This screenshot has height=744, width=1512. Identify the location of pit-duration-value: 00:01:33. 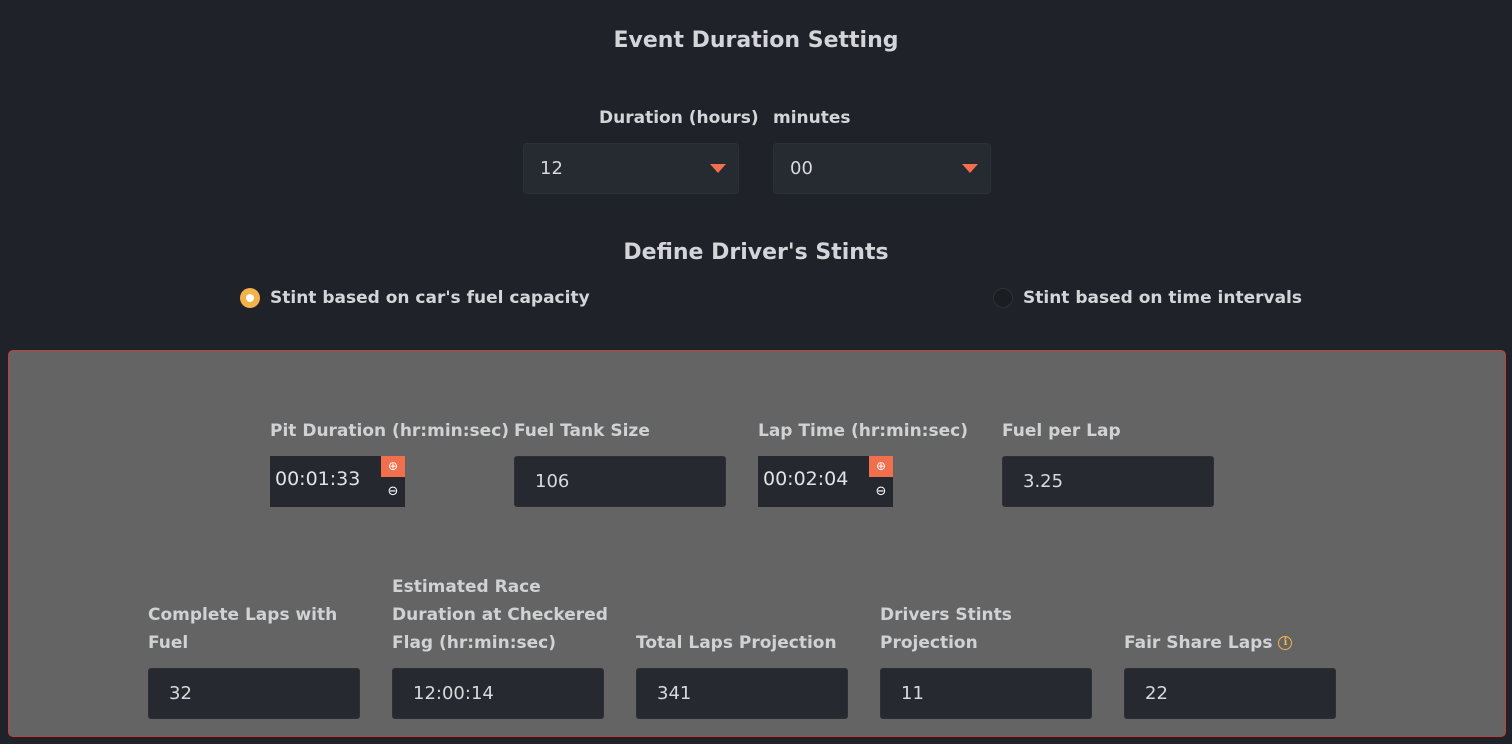
(318, 479).